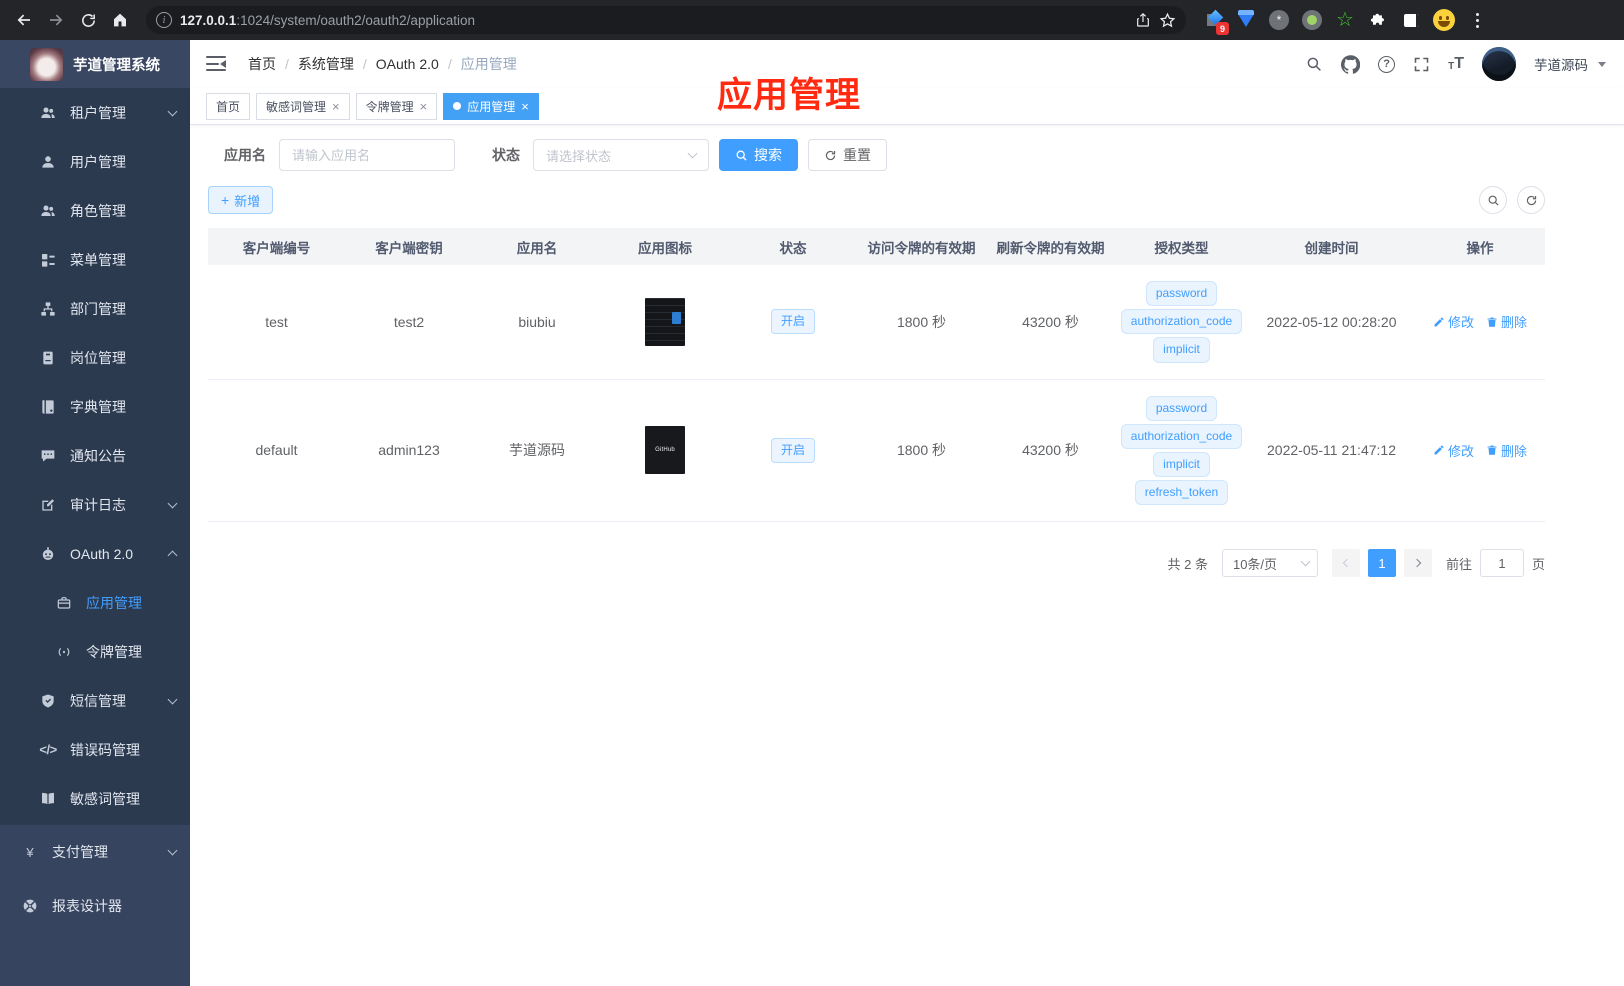 This screenshot has height=986, width=1624. I want to click on user-menu-caret-icon, so click(1602, 64).